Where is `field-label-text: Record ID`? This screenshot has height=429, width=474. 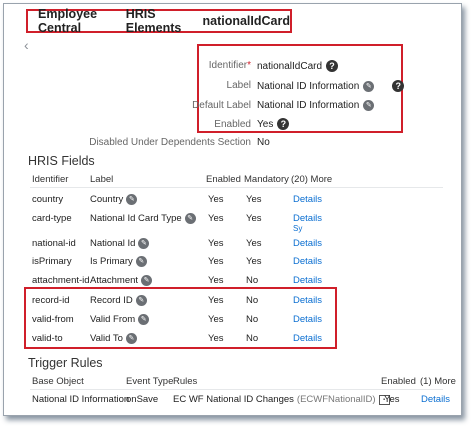
field-label-text: Record ID is located at coordinates (111, 300).